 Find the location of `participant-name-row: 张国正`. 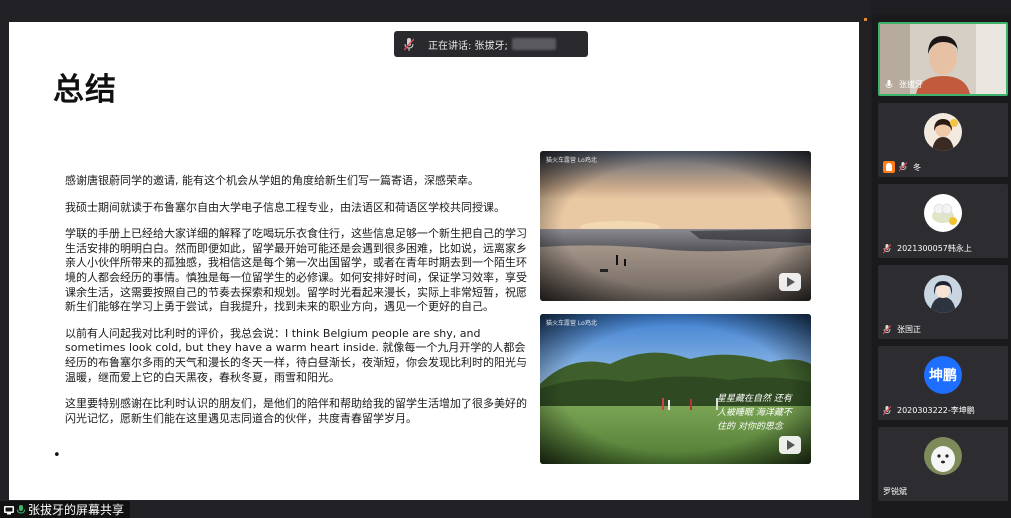

participant-name-row: 张国正 is located at coordinates (902, 329).